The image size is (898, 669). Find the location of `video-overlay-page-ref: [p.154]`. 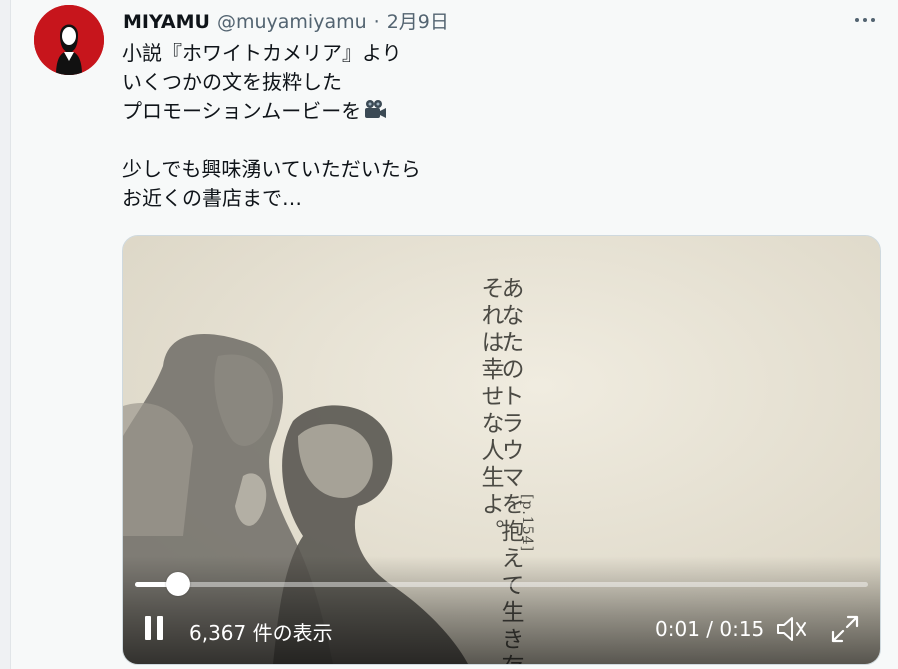

video-overlay-page-ref: [p.154] is located at coordinates (527, 523).